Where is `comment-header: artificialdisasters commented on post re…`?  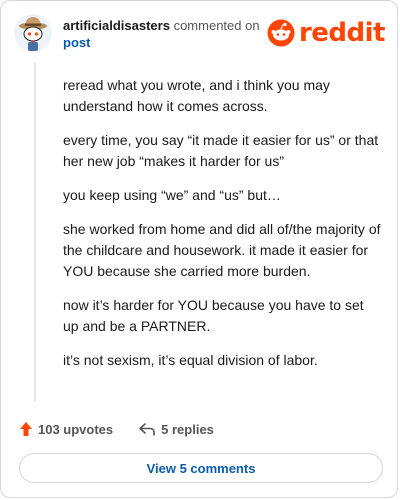 comment-header: artificialdisasters commented on post re… is located at coordinates (199, 33).